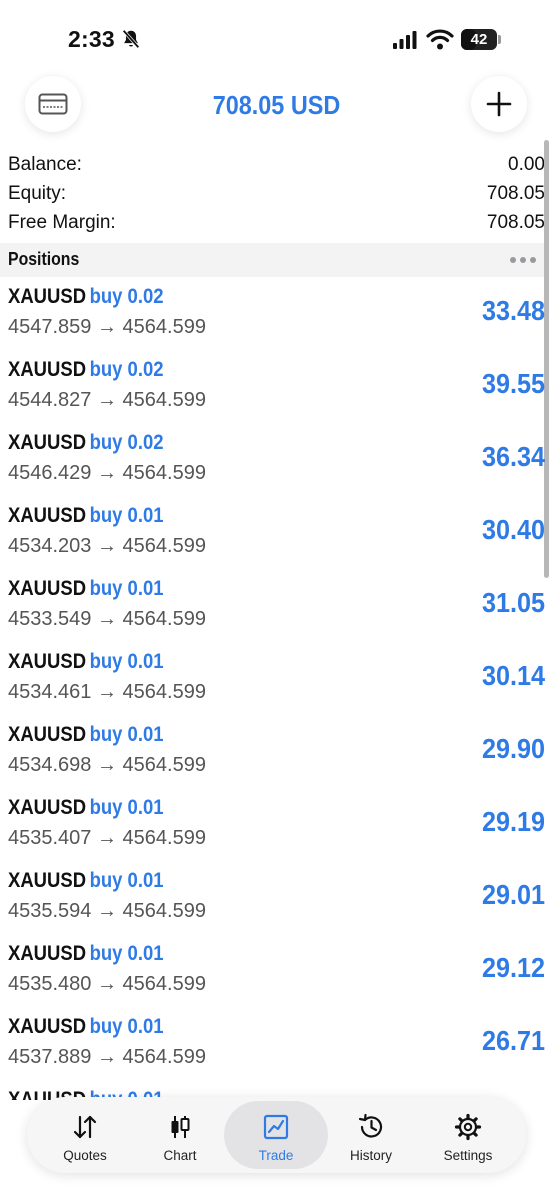 The height and width of the screenshot is (1200, 553). Describe the element at coordinates (370, 1125) in the screenshot. I see `history-icon` at that location.